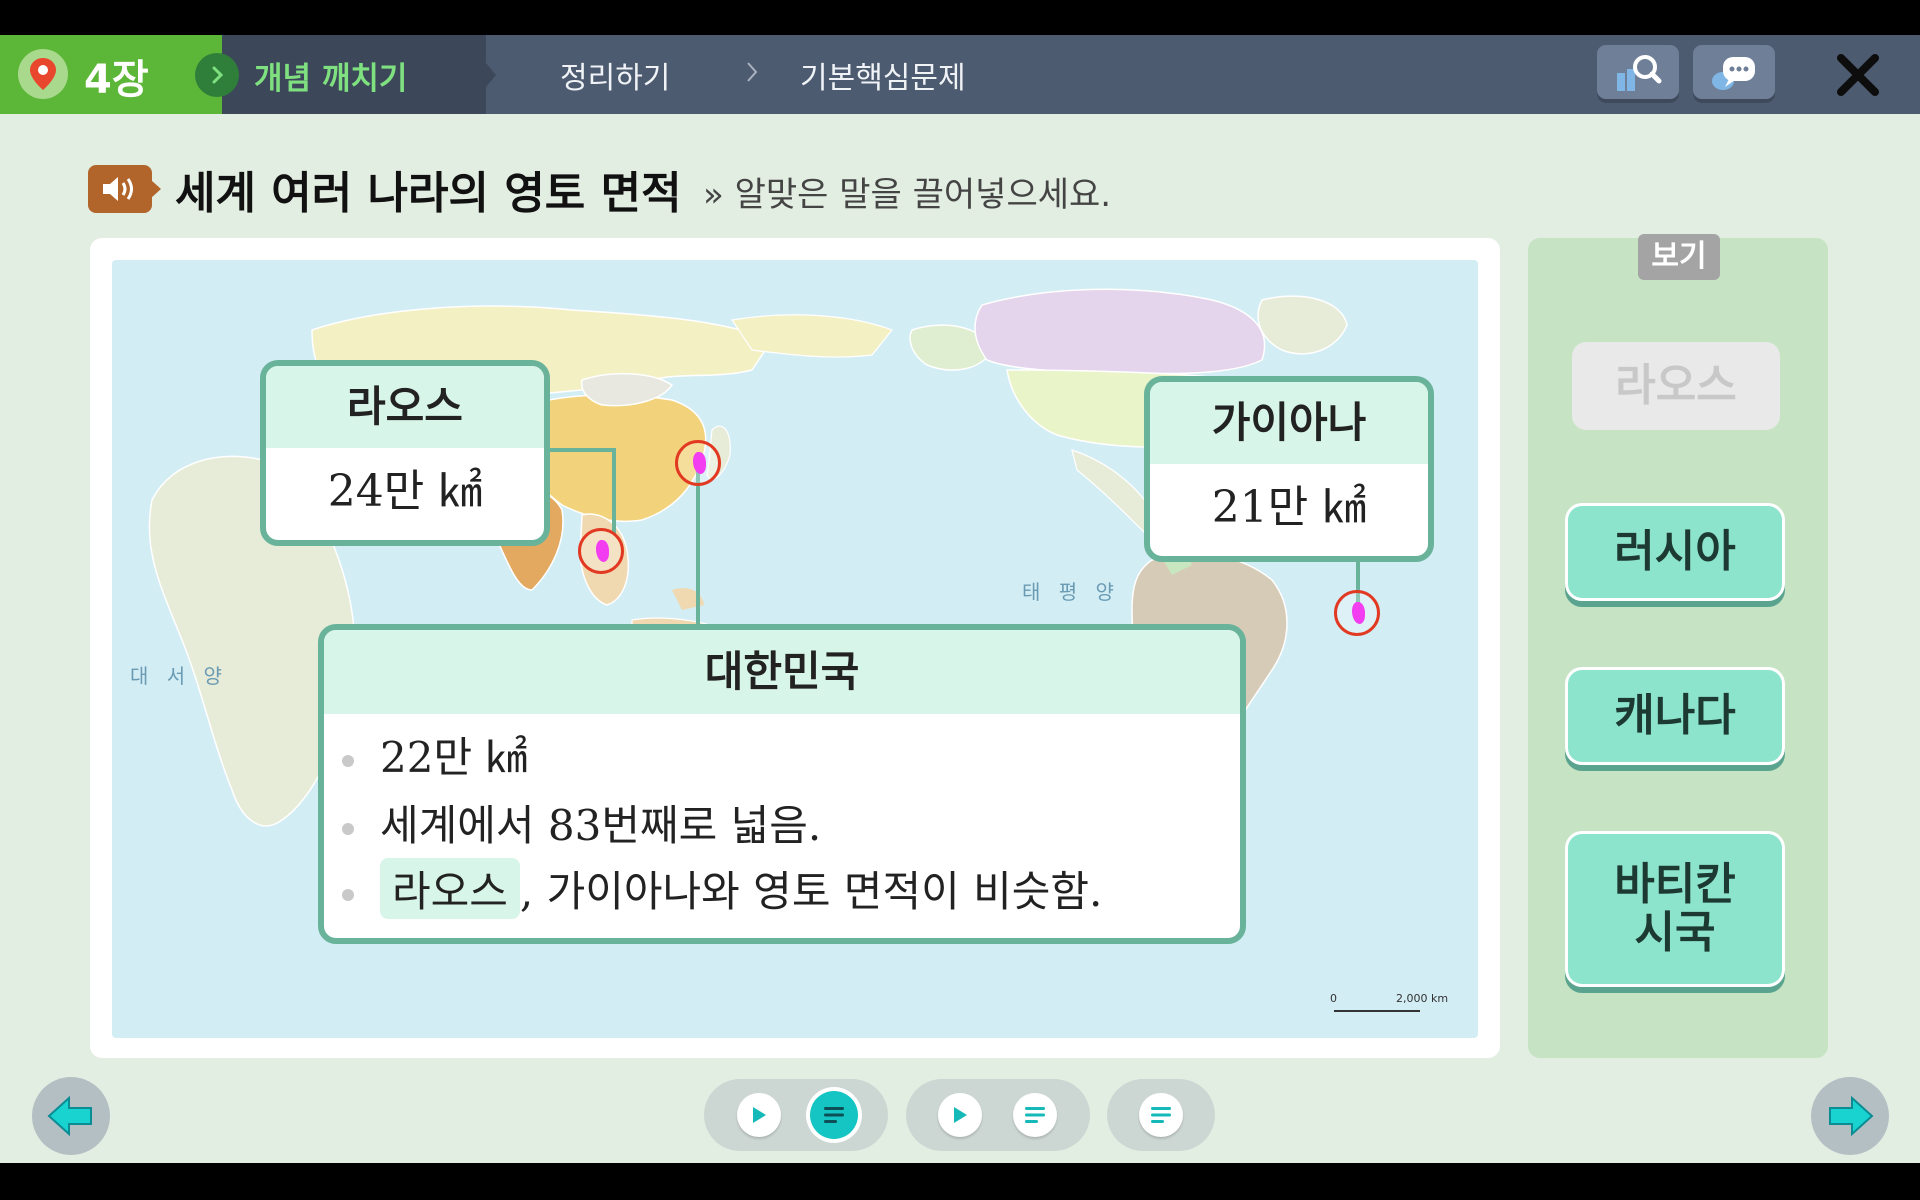 This screenshot has width=1920, height=1200. I want to click on tab-concept-label: 개념 깨치기, so click(330, 75).